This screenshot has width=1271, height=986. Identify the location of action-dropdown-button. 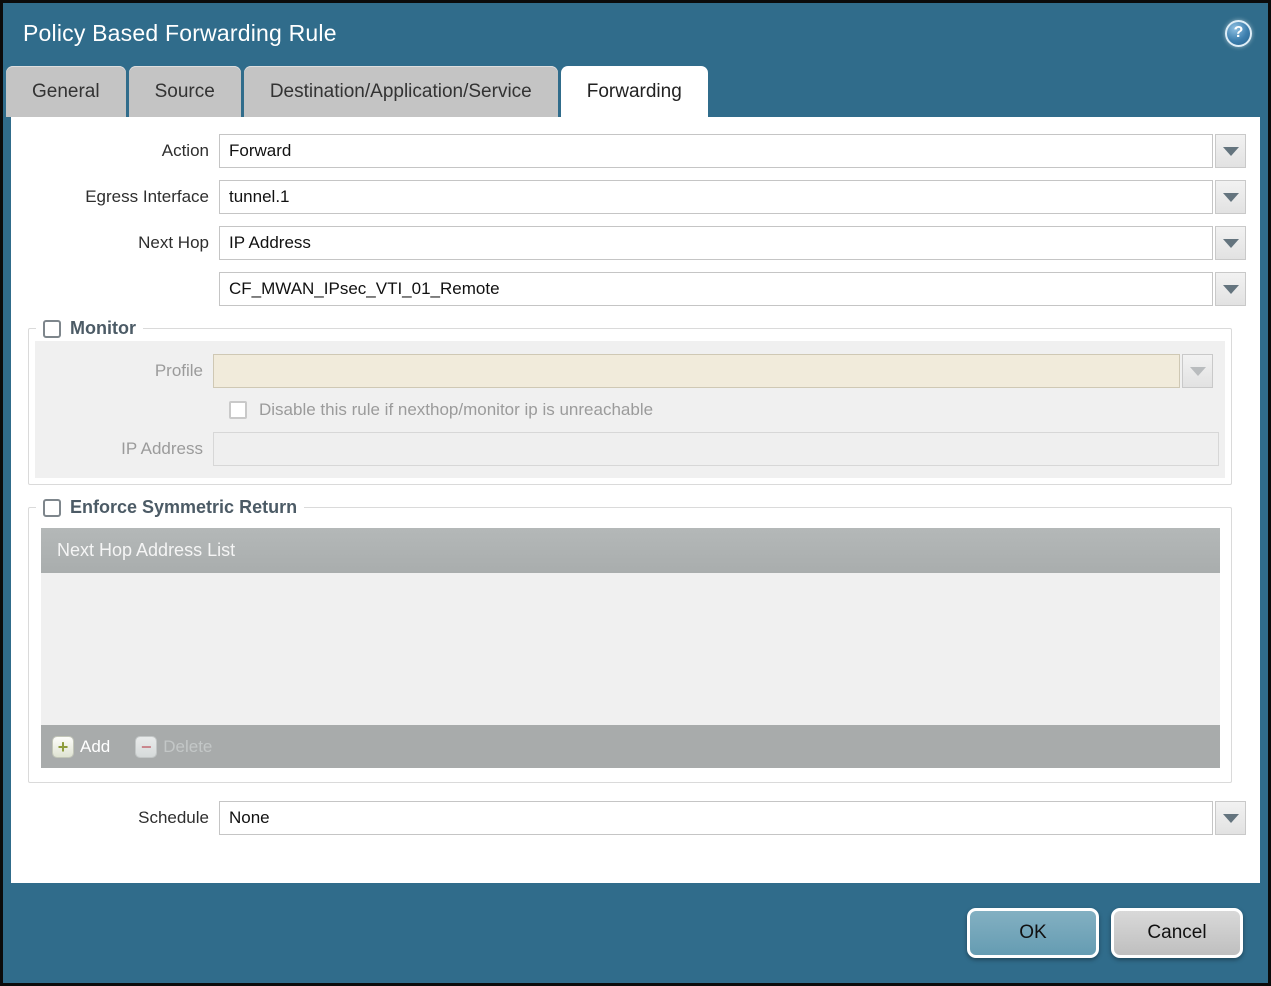
(1230, 151).